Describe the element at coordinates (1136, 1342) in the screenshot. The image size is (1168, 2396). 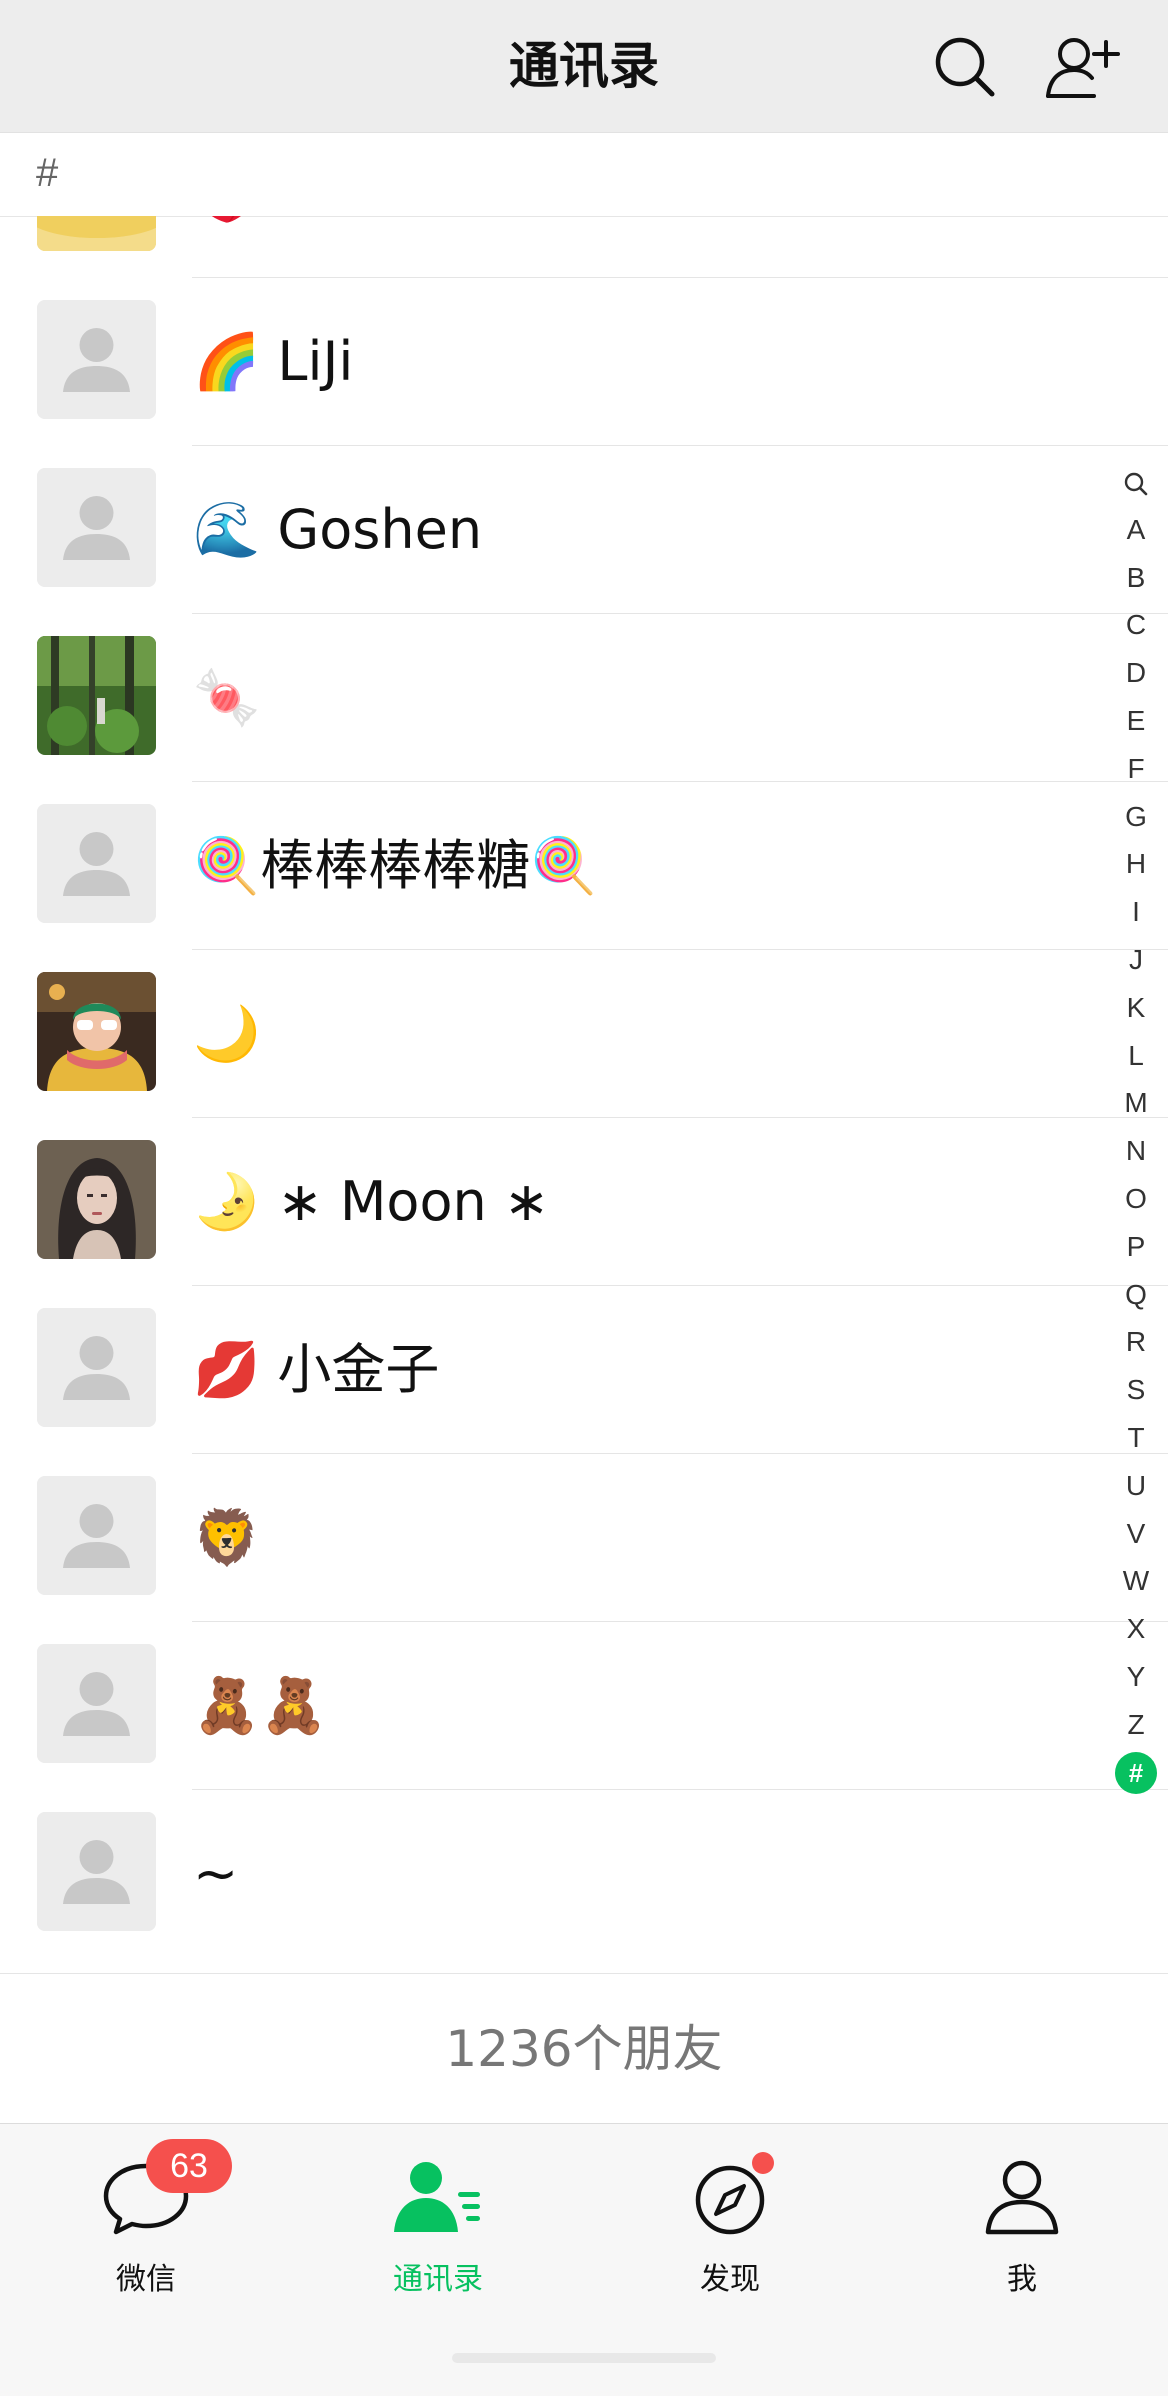
I see `index-letter: R` at that location.